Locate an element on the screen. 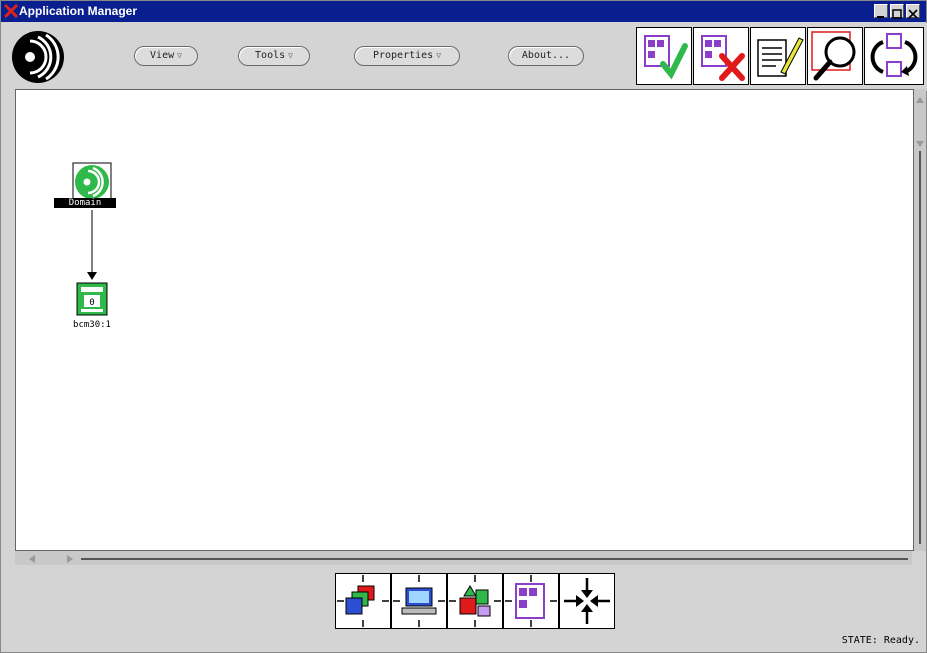  remove-button is located at coordinates (721, 56).